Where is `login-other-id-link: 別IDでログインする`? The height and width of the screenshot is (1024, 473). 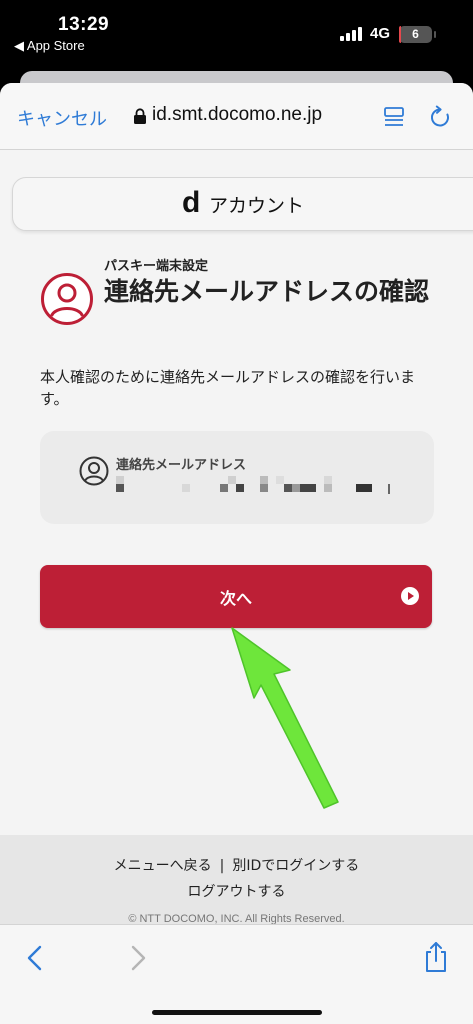 login-other-id-link: 別IDでログインする is located at coordinates (295, 866).